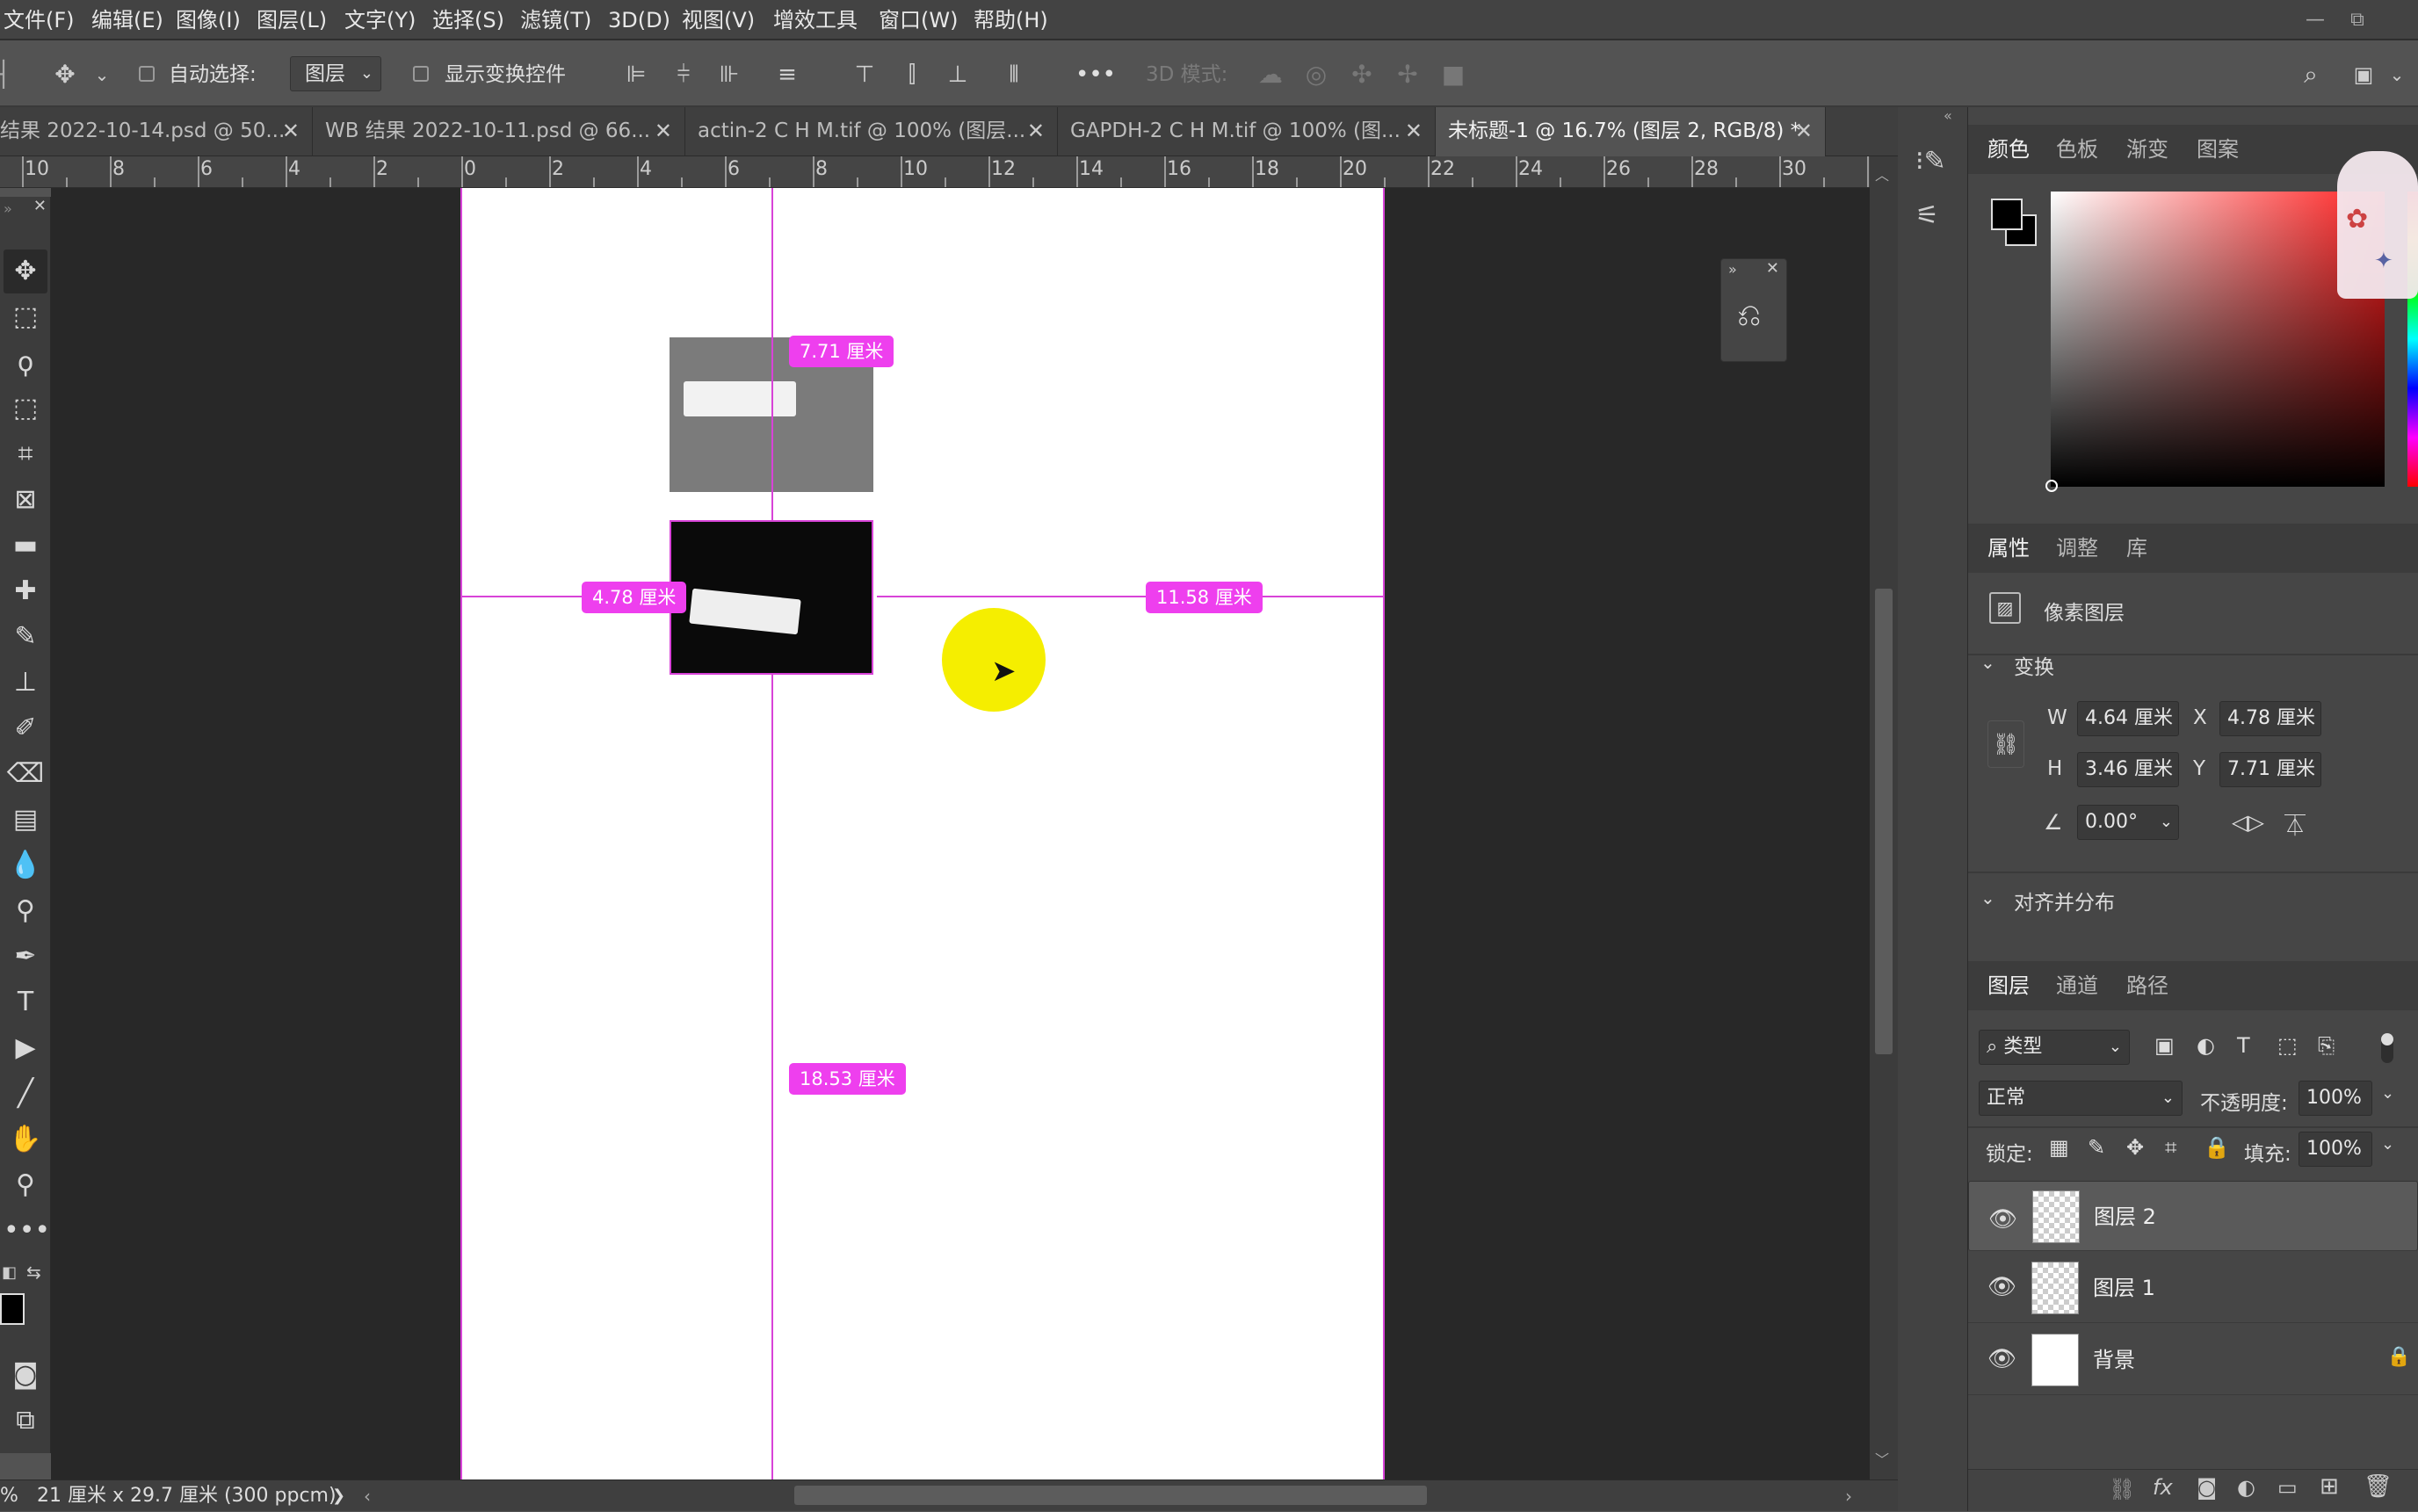 The height and width of the screenshot is (1512, 2418). I want to click on align-left-icon: ⊫, so click(636, 74).